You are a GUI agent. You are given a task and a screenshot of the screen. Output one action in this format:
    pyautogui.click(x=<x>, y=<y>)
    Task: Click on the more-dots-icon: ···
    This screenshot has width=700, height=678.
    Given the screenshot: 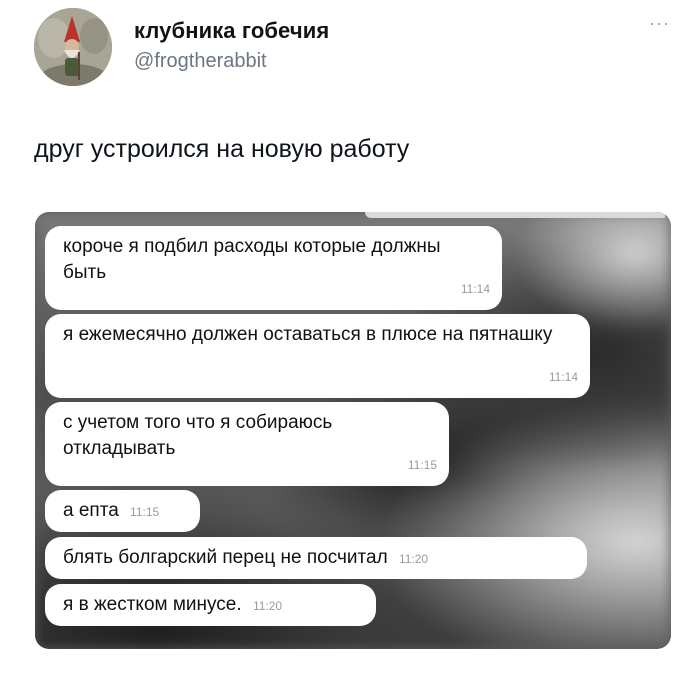 What is the action you would take?
    pyautogui.click(x=659, y=23)
    